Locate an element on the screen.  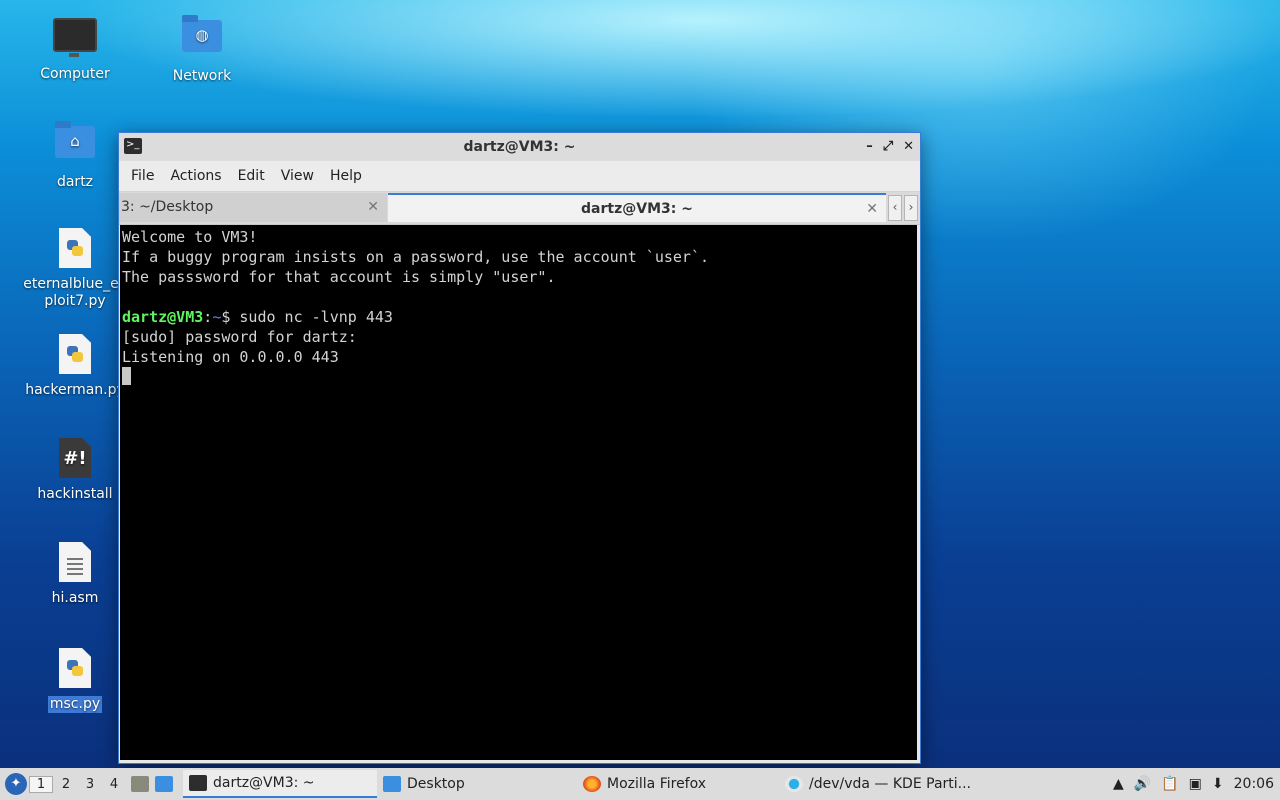
network-icon: ▣ is located at coordinates (1195, 784).